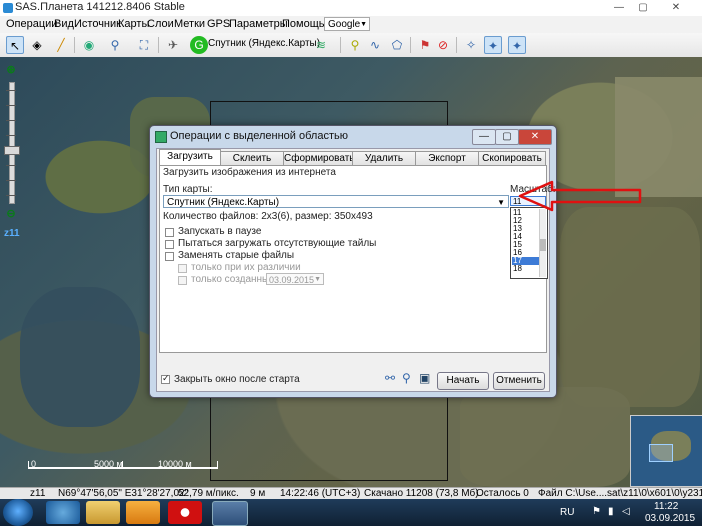 The height and width of the screenshot is (526, 702). Describe the element at coordinates (89, 45) in the screenshot. I see `globe-icon: ◉` at that location.